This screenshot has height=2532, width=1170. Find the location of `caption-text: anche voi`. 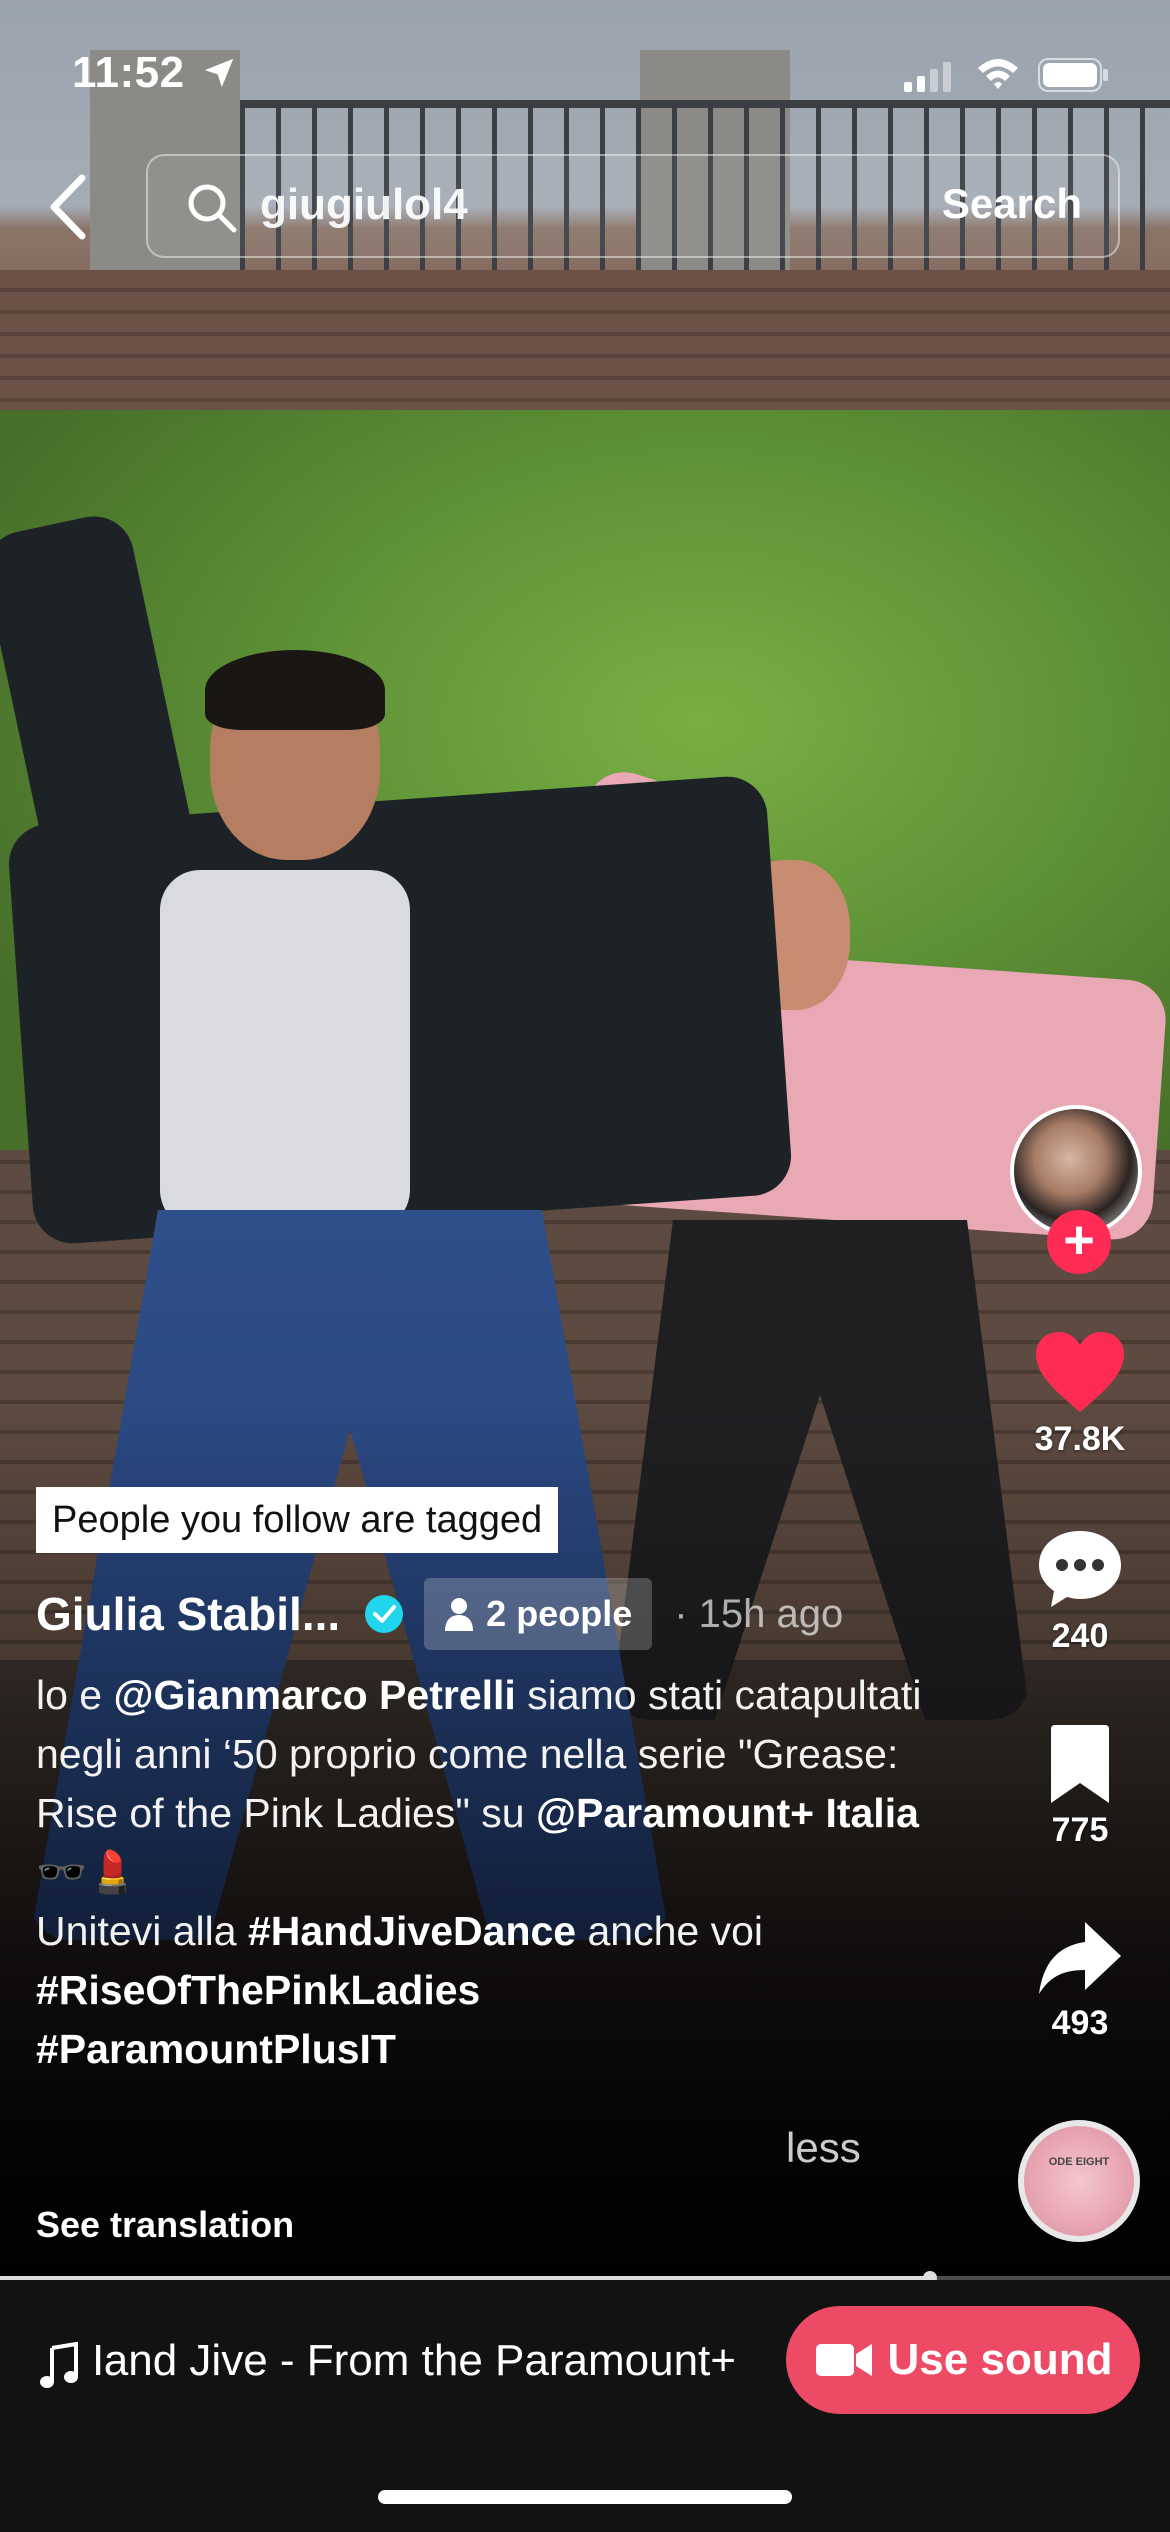

caption-text: anche voi is located at coordinates (670, 1931).